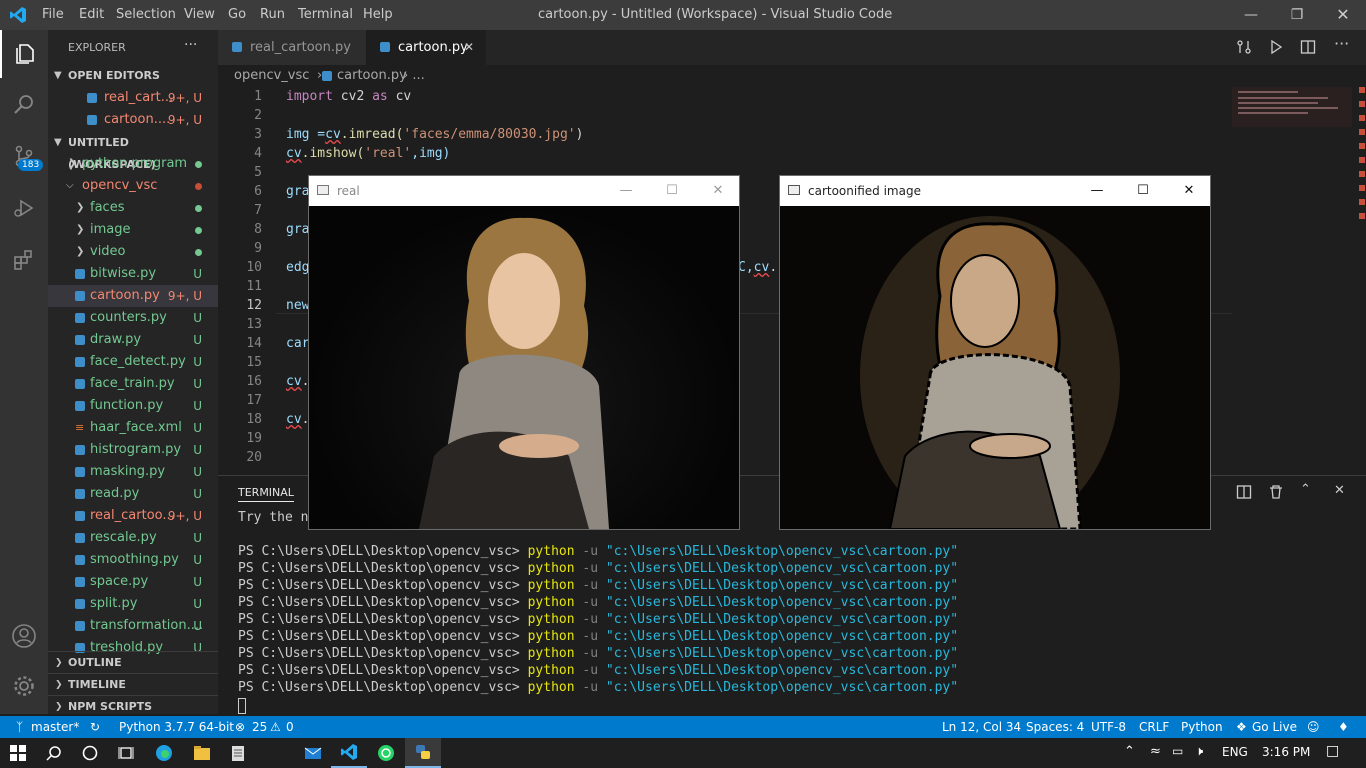  What do you see at coordinates (146, 14) in the screenshot?
I see `menu-selection: Selection` at bounding box center [146, 14].